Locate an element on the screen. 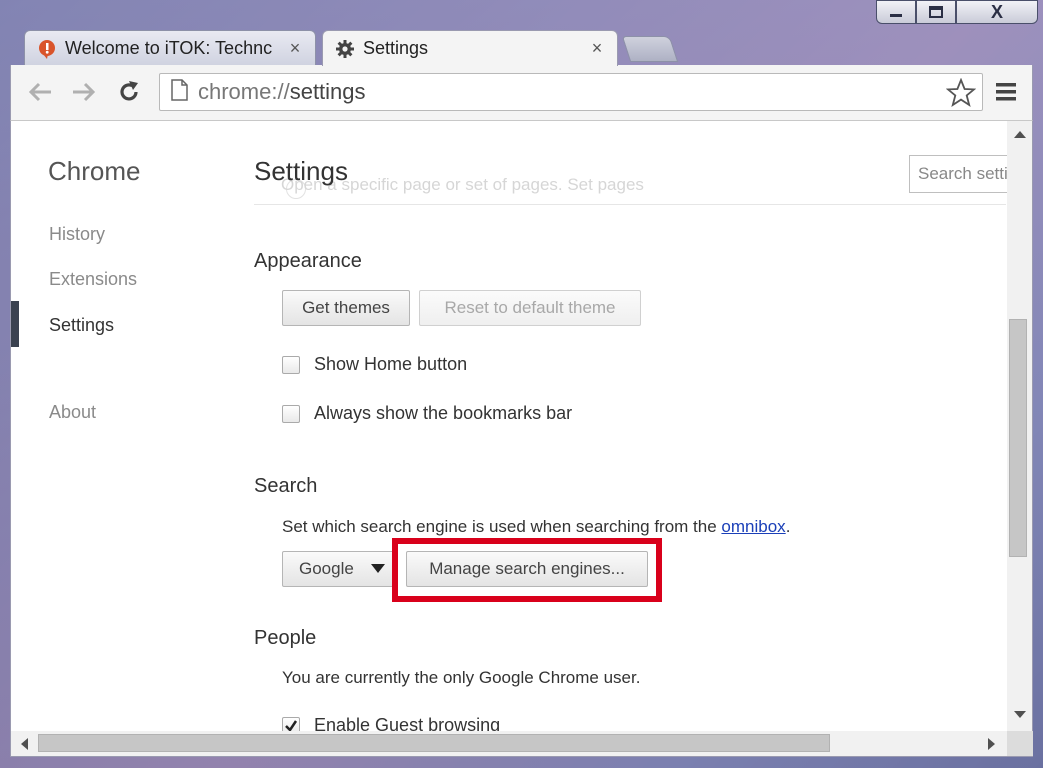  tab-itok: Welcome to iTOK: Technc × is located at coordinates (170, 48).